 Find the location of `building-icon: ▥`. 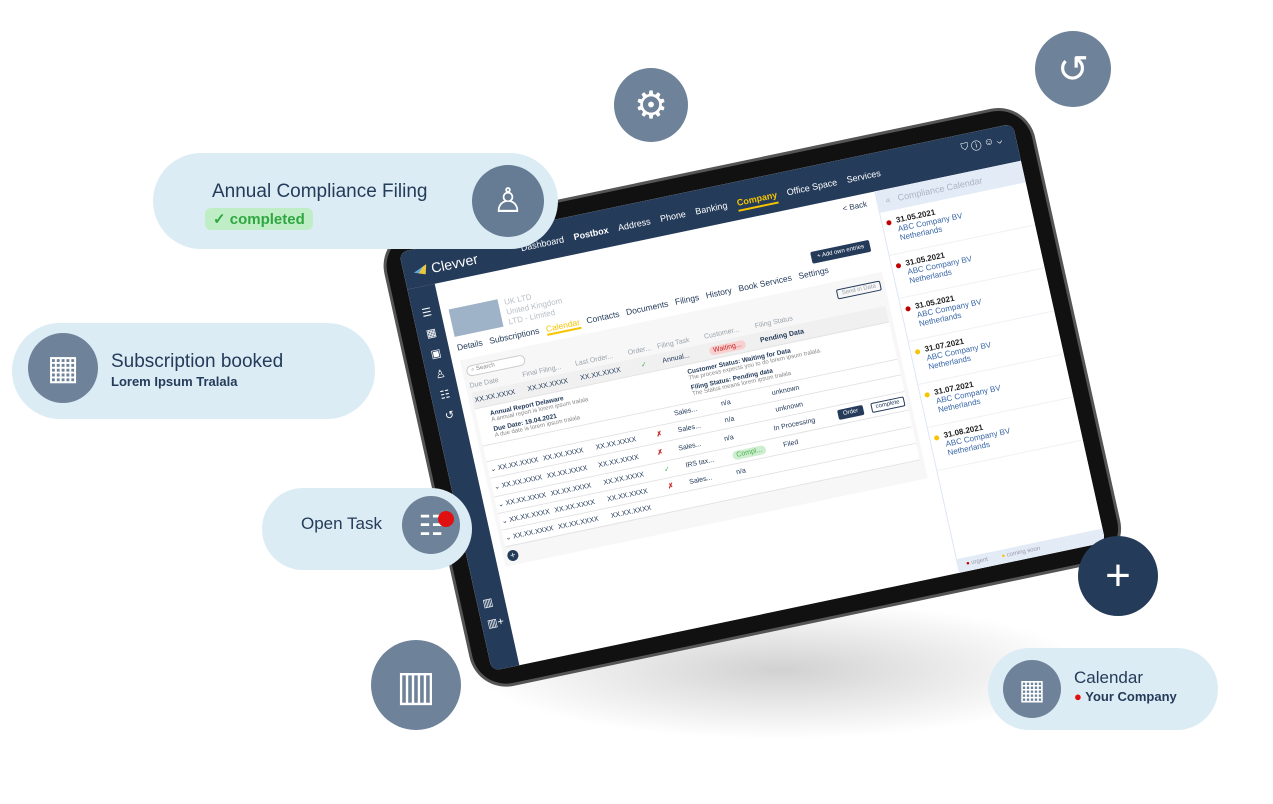

building-icon: ▥ is located at coordinates (490, 602).